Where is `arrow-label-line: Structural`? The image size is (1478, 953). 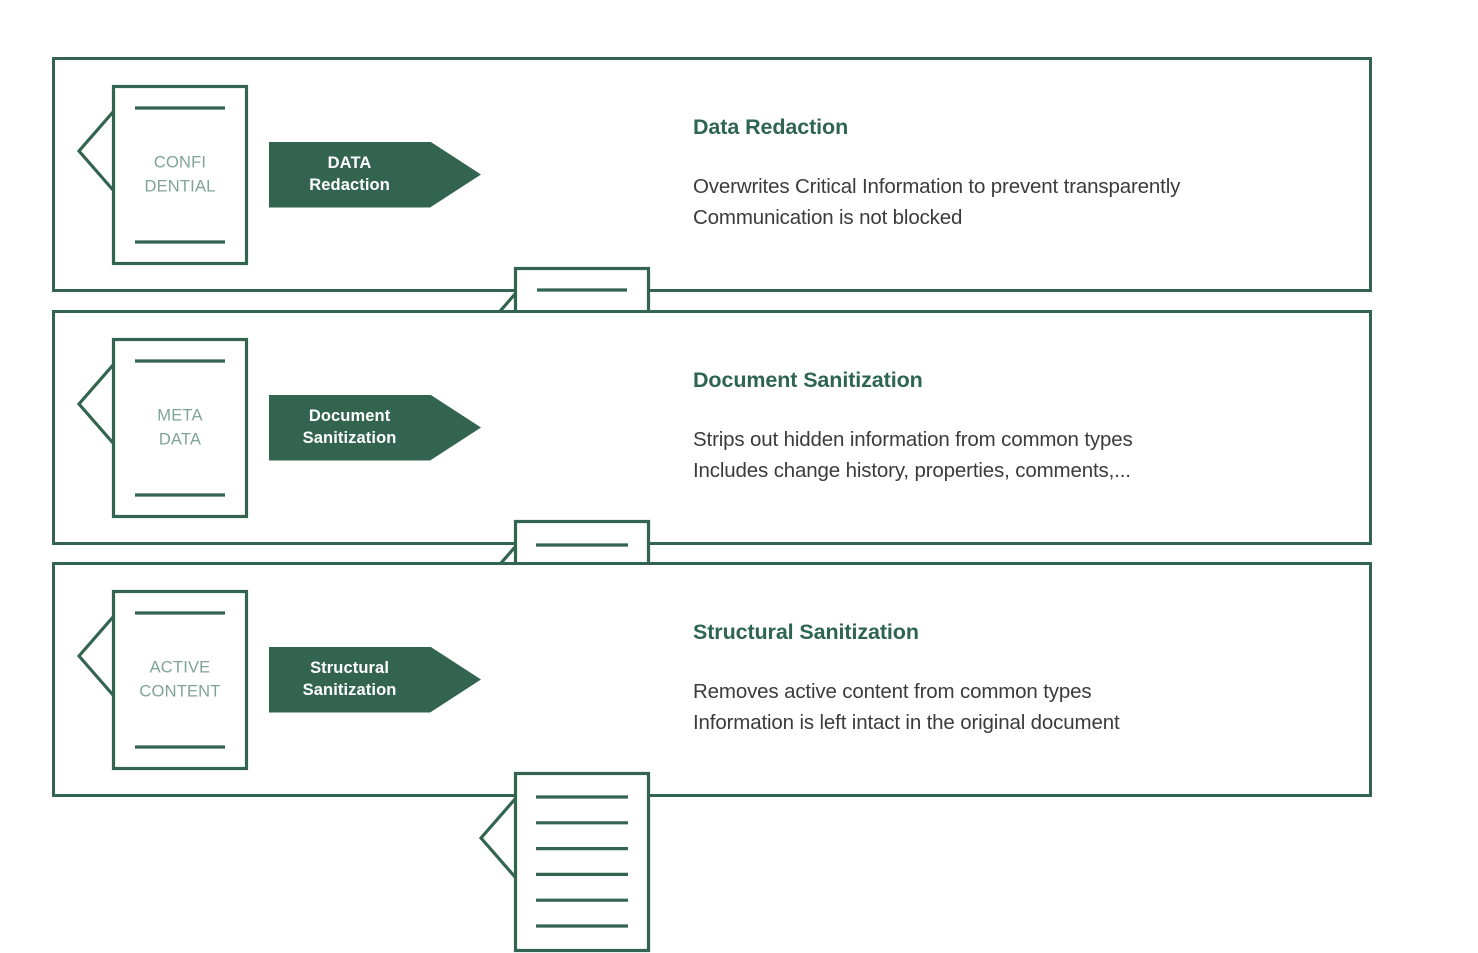 arrow-label-line: Structural is located at coordinates (350, 667).